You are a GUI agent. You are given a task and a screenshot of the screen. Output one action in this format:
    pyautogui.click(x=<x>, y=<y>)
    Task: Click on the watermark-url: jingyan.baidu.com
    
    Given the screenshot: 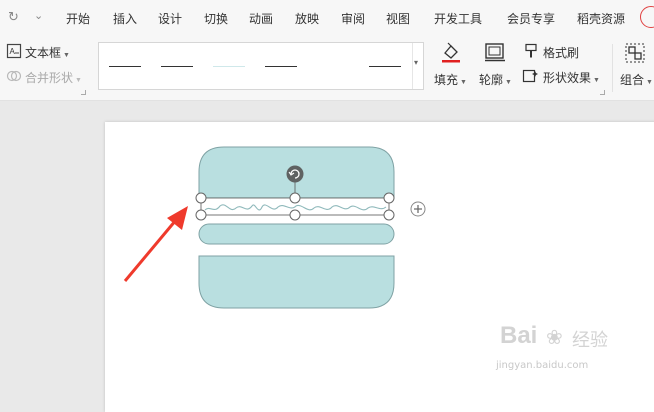 What is the action you would take?
    pyautogui.click(x=542, y=365)
    